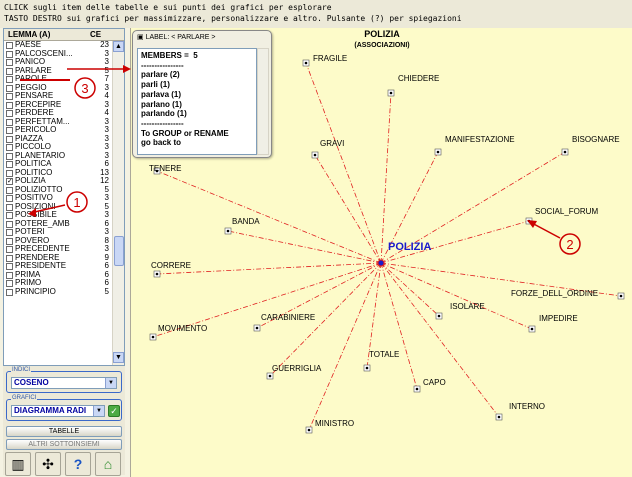 This screenshot has width=632, height=477. What do you see at coordinates (58, 139) in the screenshot?
I see `list-item: PIAZZA 3` at bounding box center [58, 139].